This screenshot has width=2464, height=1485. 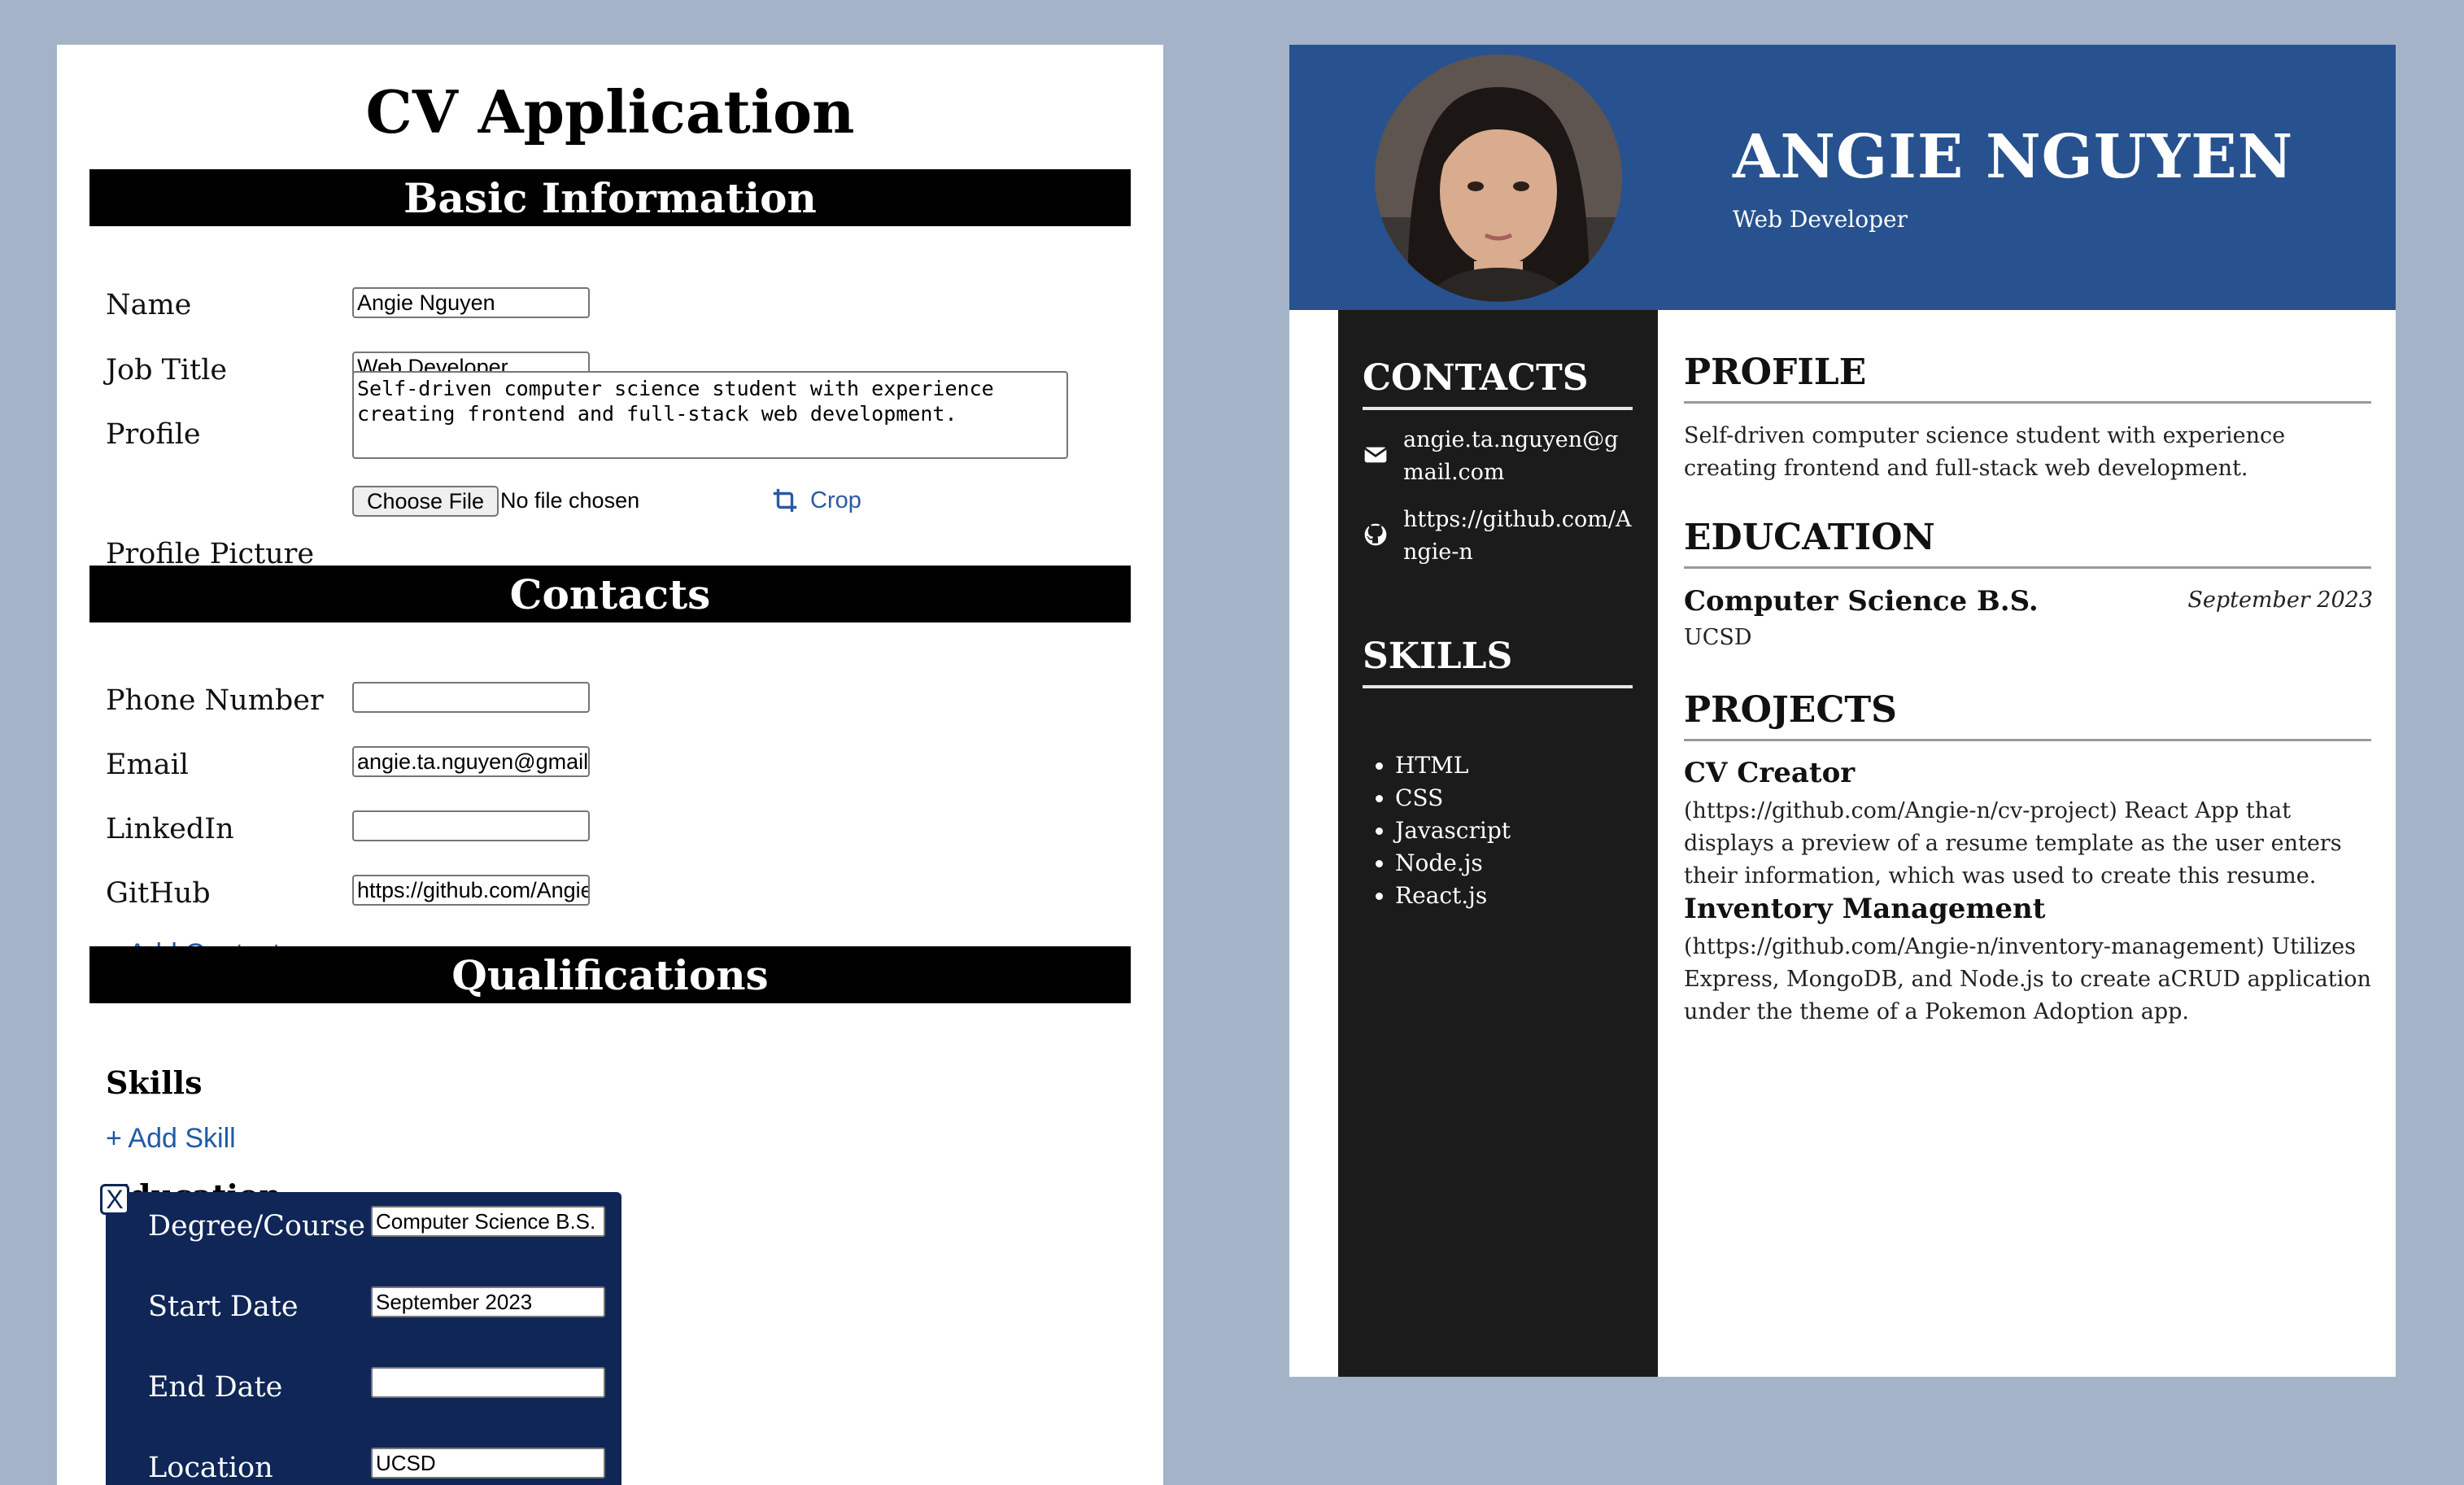 I want to click on cv-school: UCSD, so click(x=1718, y=637).